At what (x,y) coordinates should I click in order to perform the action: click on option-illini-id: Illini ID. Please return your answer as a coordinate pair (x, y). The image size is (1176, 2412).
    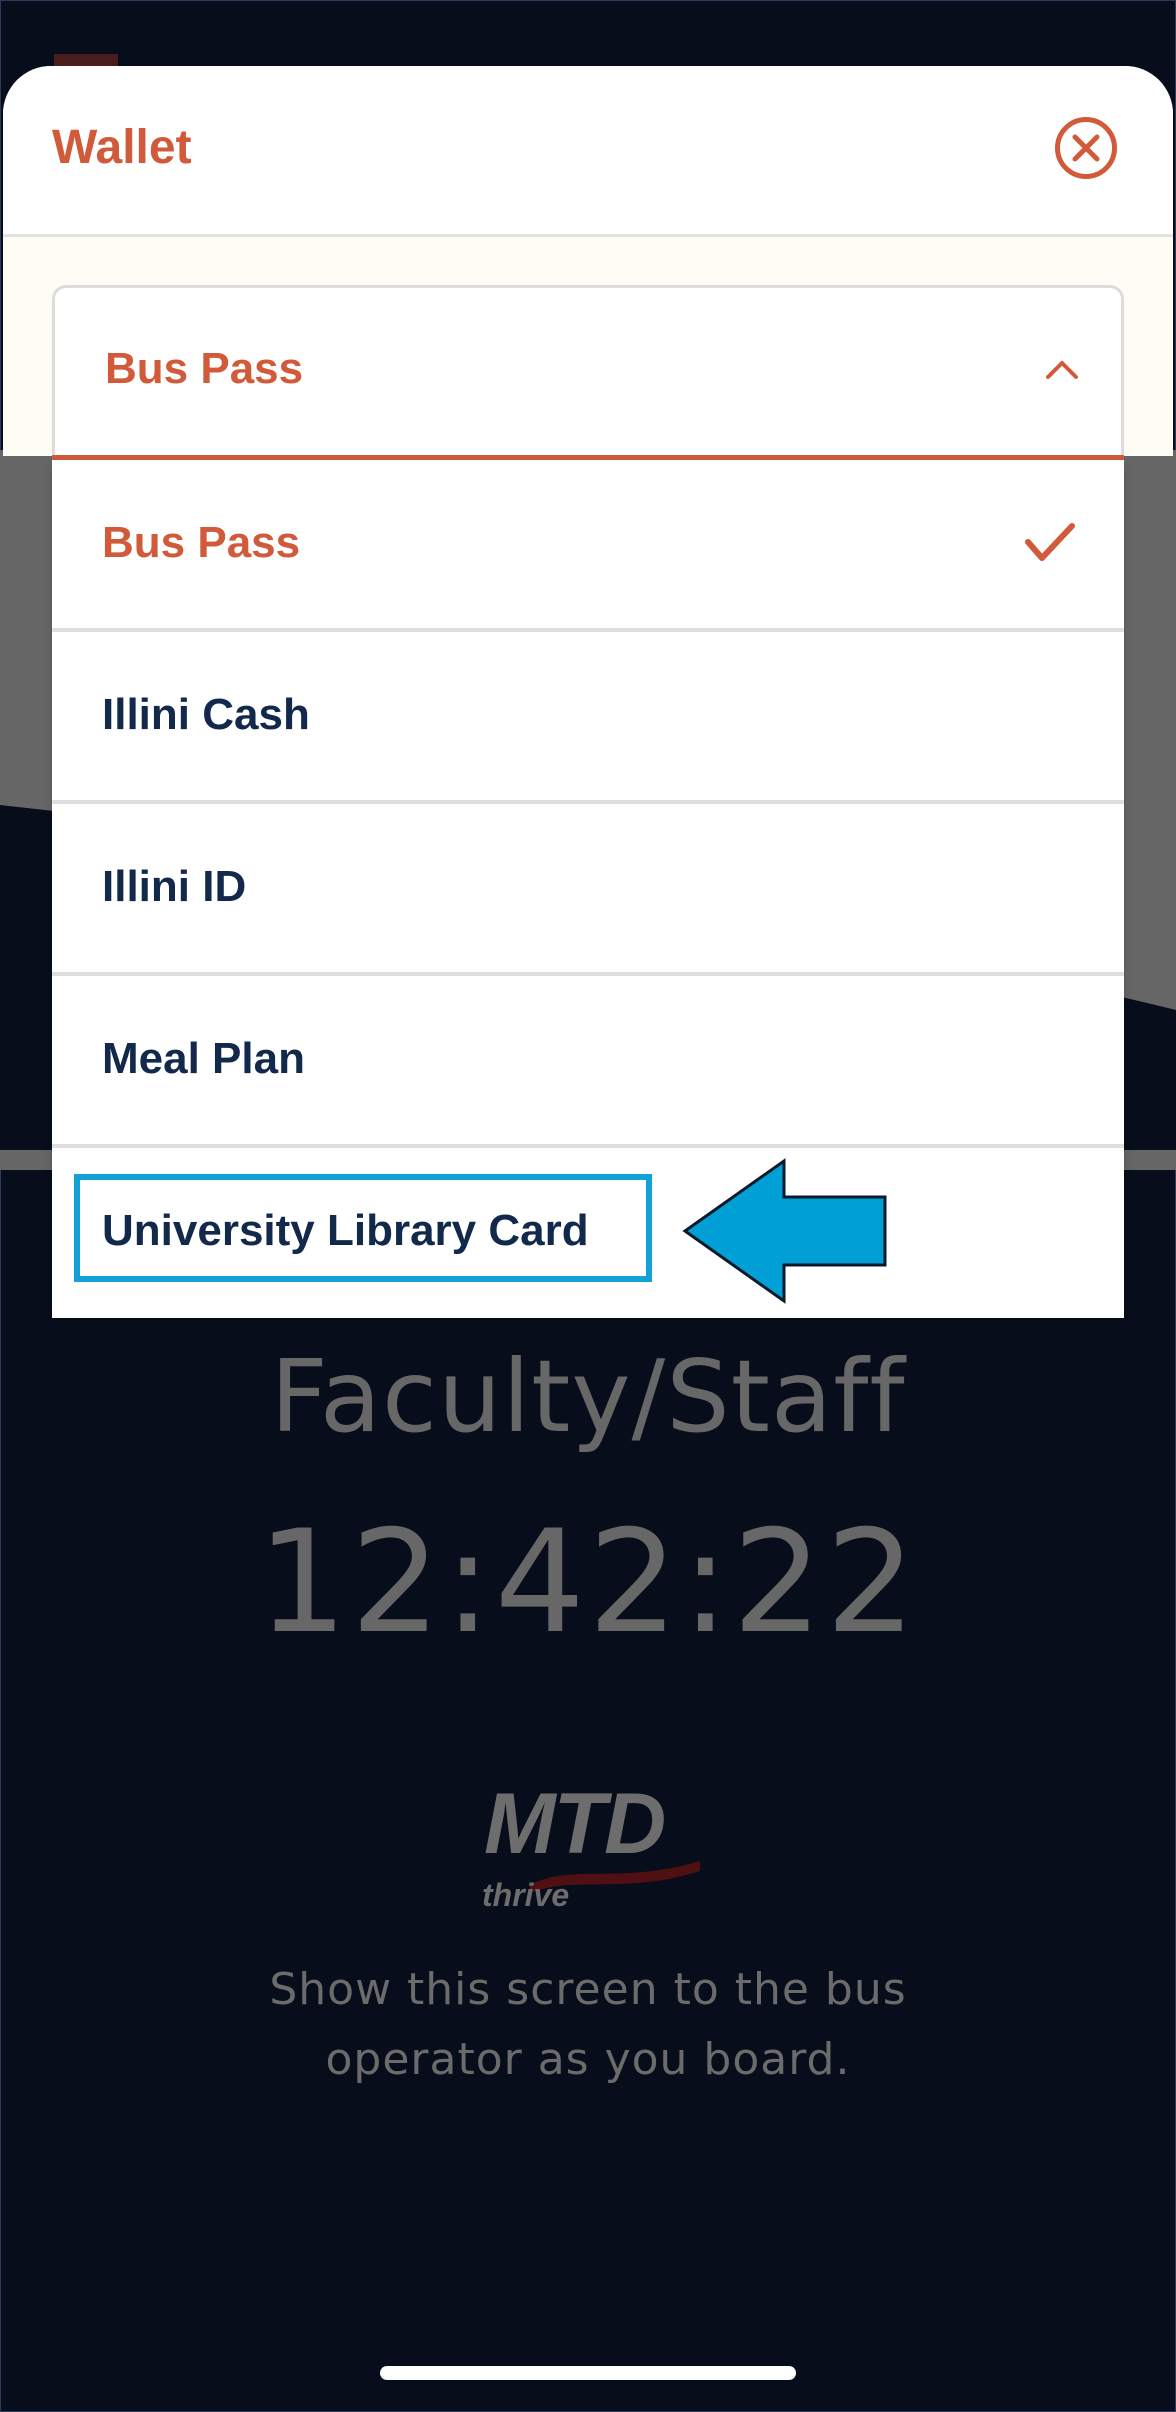
    Looking at the image, I should click on (588, 890).